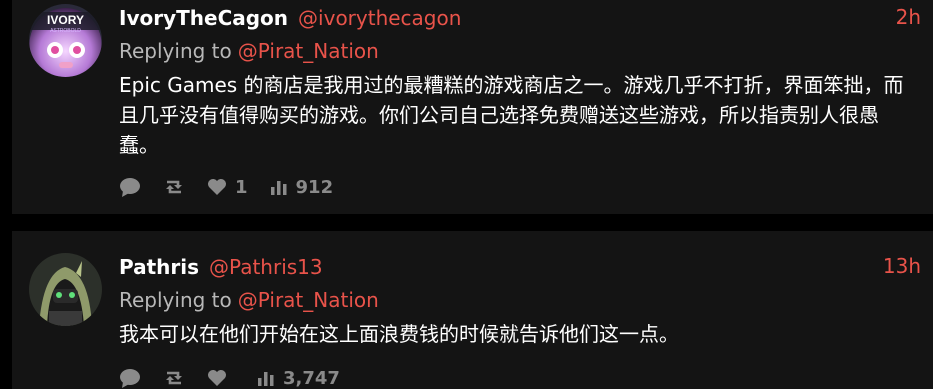  What do you see at coordinates (65, 20) in the screenshot?
I see `avatar-logo-text: IVORY` at bounding box center [65, 20].